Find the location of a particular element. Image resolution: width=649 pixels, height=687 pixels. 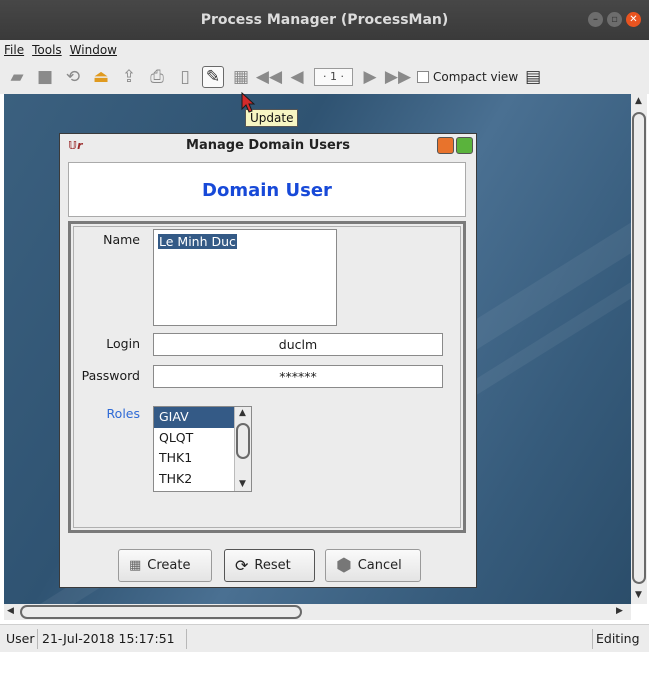

create-button-label: Create is located at coordinates (169, 565).